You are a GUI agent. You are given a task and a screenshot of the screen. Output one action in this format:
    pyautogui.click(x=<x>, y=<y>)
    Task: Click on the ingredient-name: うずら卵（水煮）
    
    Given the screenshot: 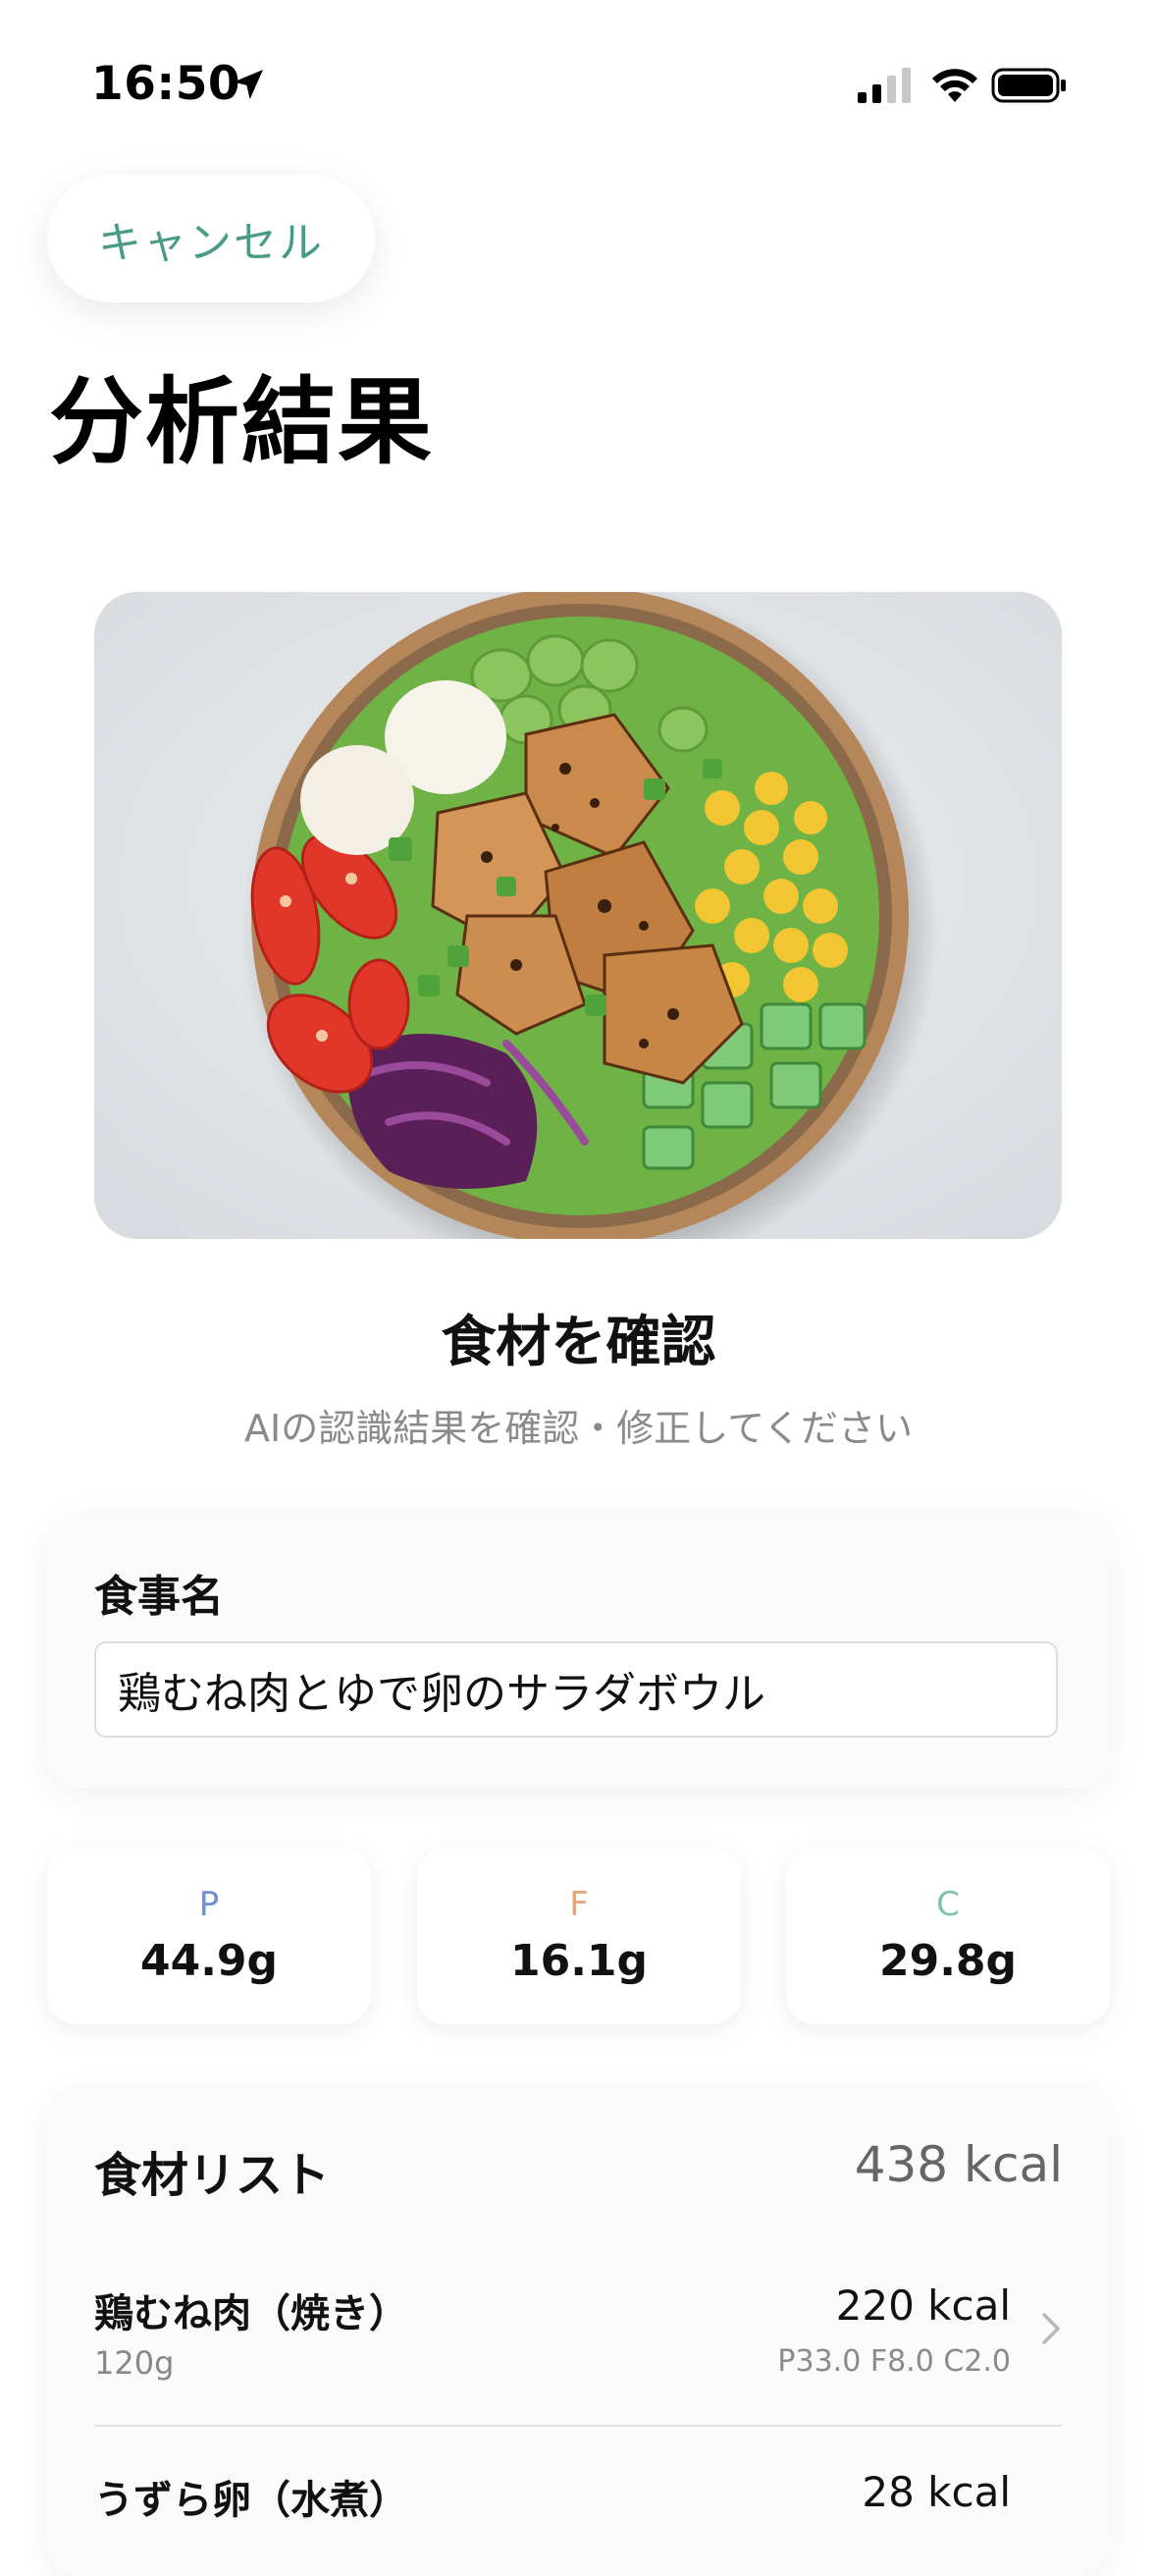 What is the action you would take?
    pyautogui.click(x=251, y=2500)
    